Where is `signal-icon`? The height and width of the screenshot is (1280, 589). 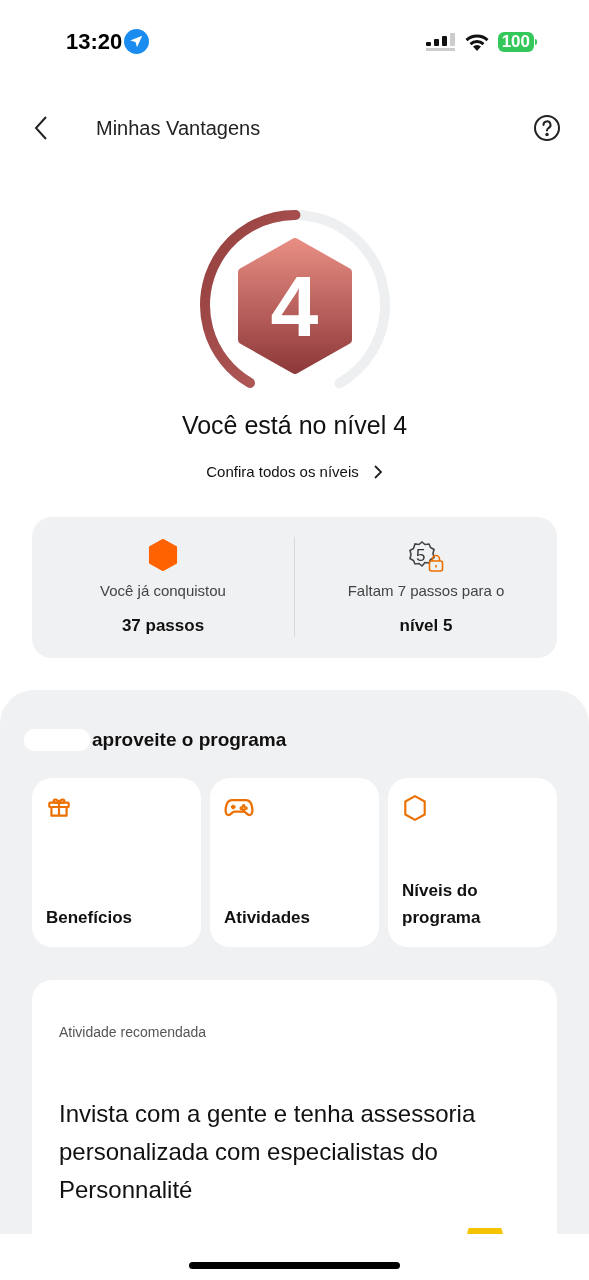
signal-icon is located at coordinates (440, 41).